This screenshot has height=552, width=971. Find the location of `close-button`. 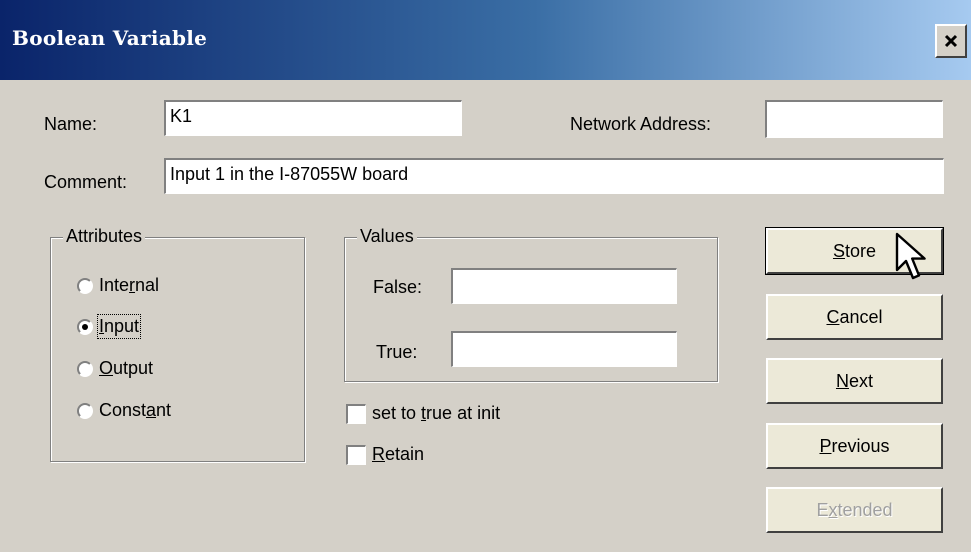

close-button is located at coordinates (951, 41).